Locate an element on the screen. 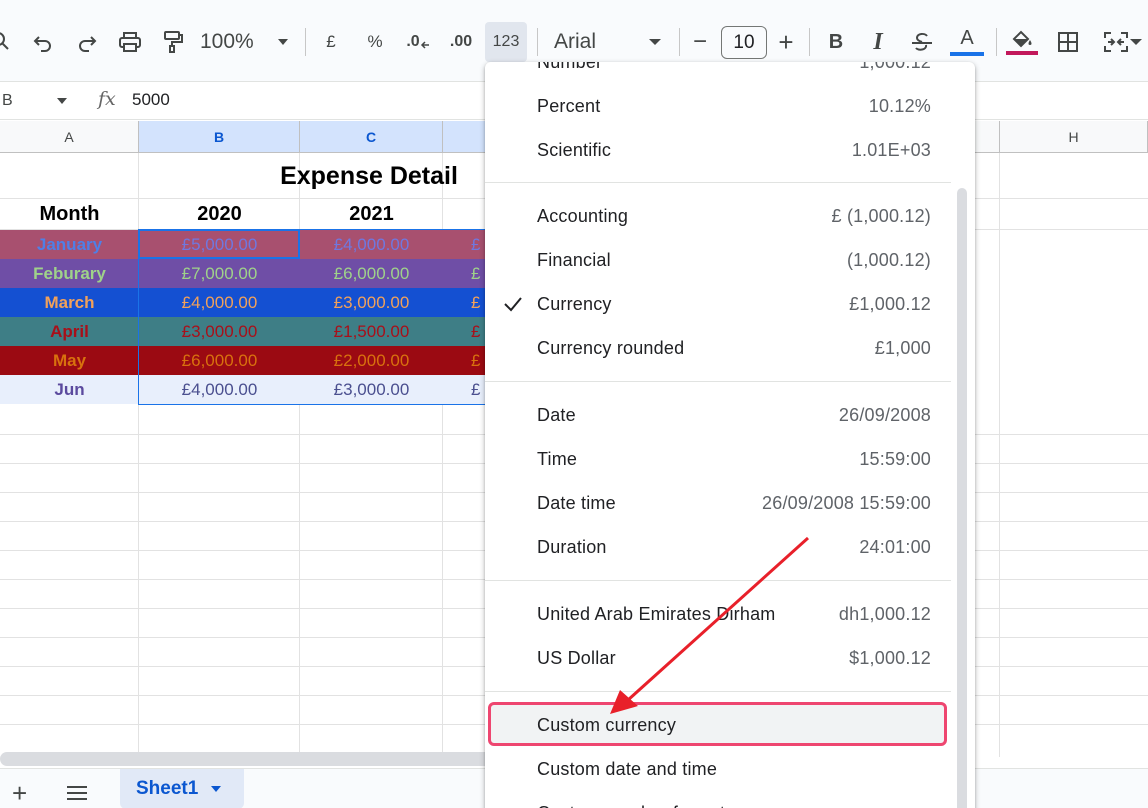 Image resolution: width=1148 pixels, height=808 pixels. menu-item-custom-currency: Custom currency is located at coordinates (718, 725).